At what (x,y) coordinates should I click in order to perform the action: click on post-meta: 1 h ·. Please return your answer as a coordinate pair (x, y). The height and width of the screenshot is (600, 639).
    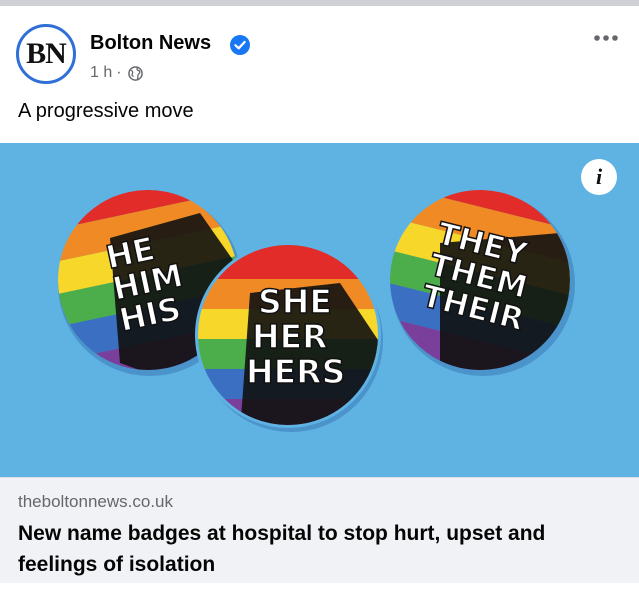
    Looking at the image, I should click on (116, 73).